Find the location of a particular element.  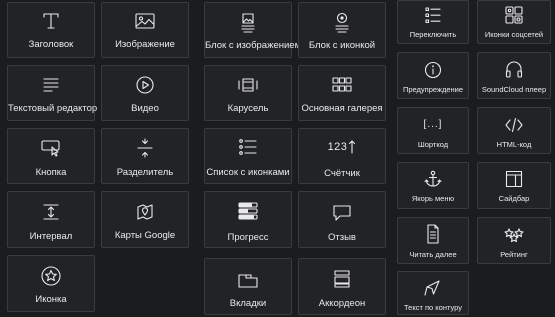

image-icon is located at coordinates (145, 21).